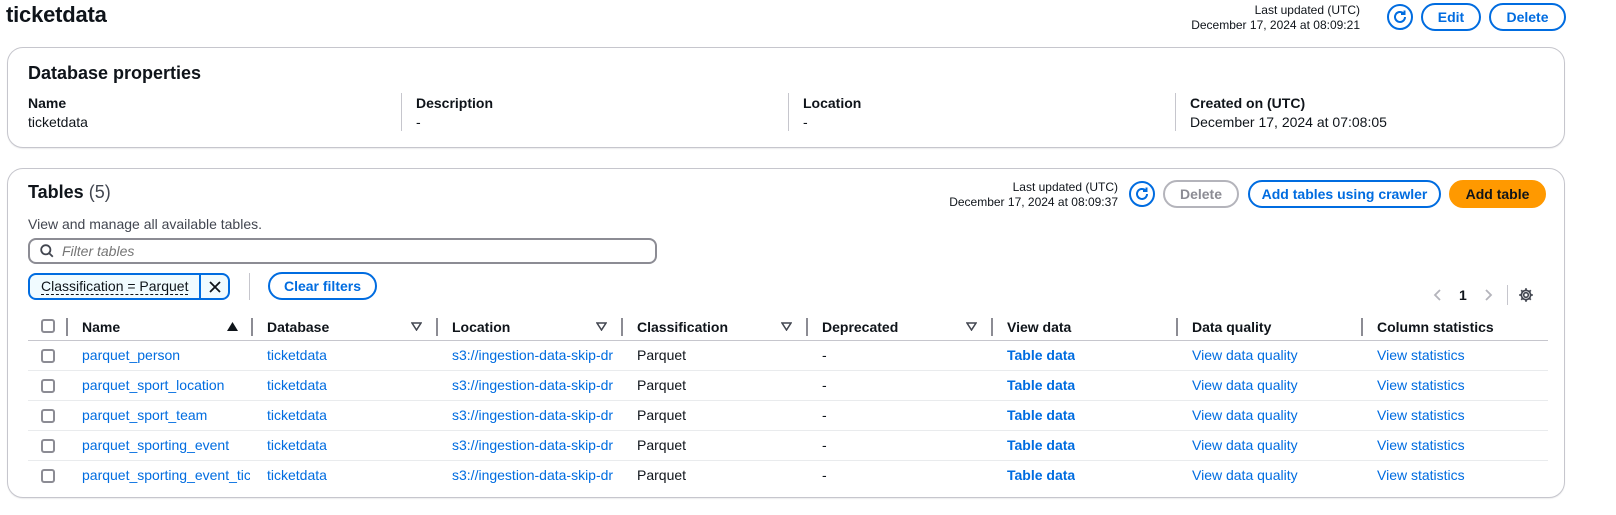  Describe the element at coordinates (114, 286) in the screenshot. I see `filter-token-label: Classification = Parquet` at that location.